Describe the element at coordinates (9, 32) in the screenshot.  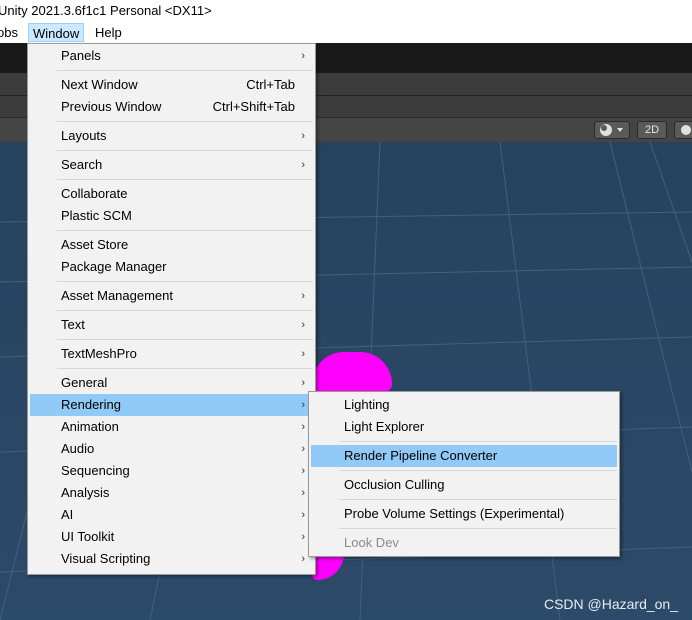
I see `menu-jobs: obs` at that location.